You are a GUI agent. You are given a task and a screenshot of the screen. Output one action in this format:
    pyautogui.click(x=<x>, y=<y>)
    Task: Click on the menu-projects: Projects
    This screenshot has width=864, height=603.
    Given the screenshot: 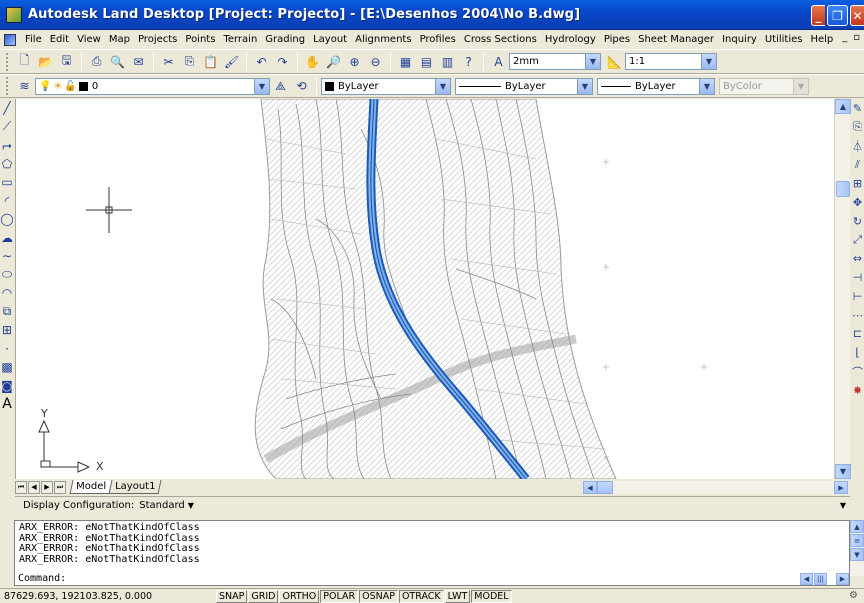 What is the action you would take?
    pyautogui.click(x=157, y=39)
    